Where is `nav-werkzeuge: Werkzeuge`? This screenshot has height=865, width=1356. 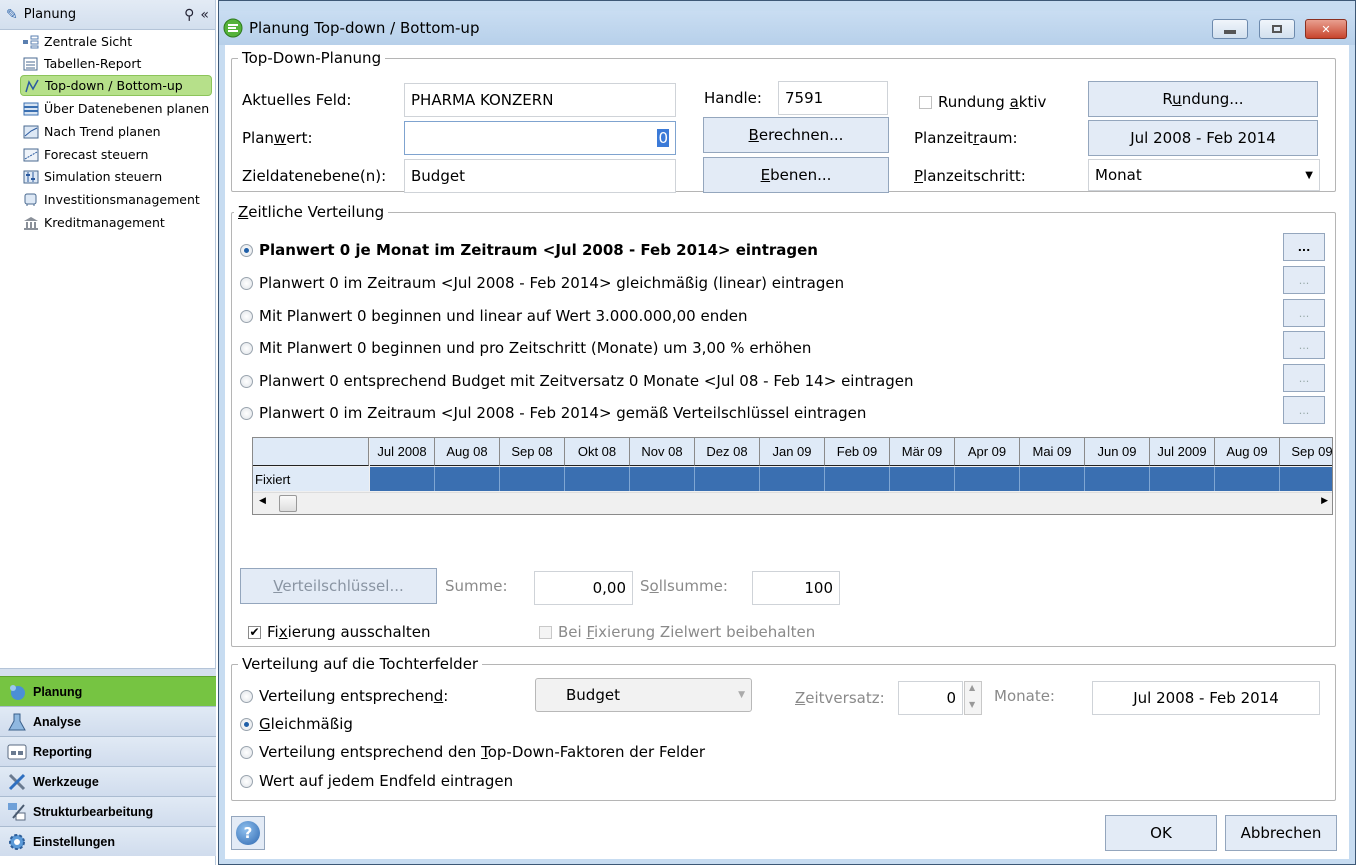 nav-werkzeuge: Werkzeuge is located at coordinates (108, 781).